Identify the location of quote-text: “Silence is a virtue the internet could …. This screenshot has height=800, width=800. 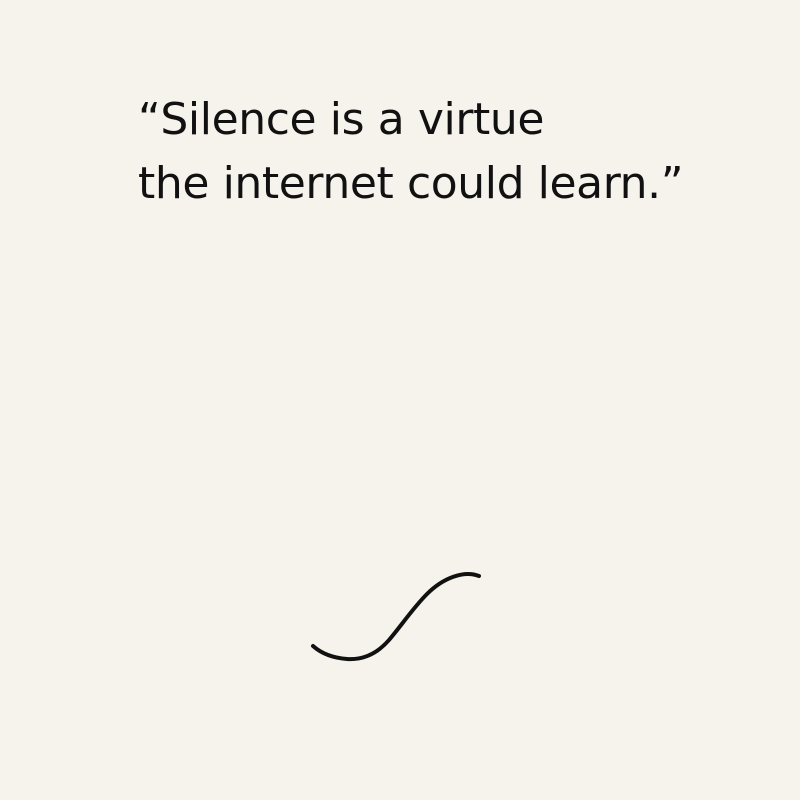
(411, 152).